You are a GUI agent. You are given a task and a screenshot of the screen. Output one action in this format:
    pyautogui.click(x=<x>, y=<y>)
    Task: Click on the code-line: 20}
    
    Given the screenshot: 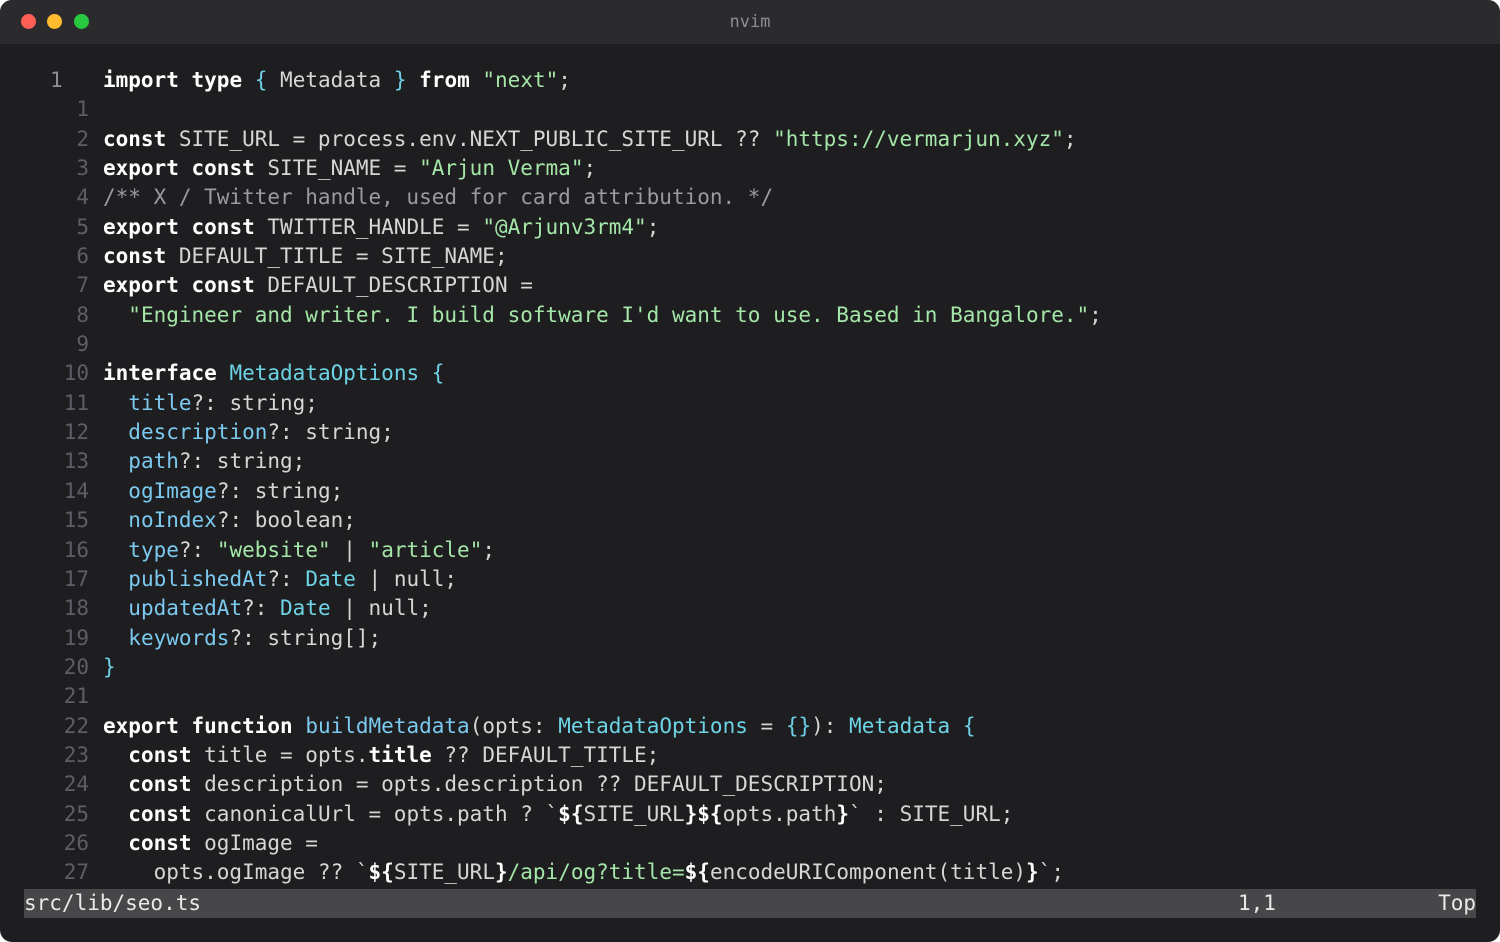 What is the action you would take?
    pyautogui.click(x=750, y=667)
    